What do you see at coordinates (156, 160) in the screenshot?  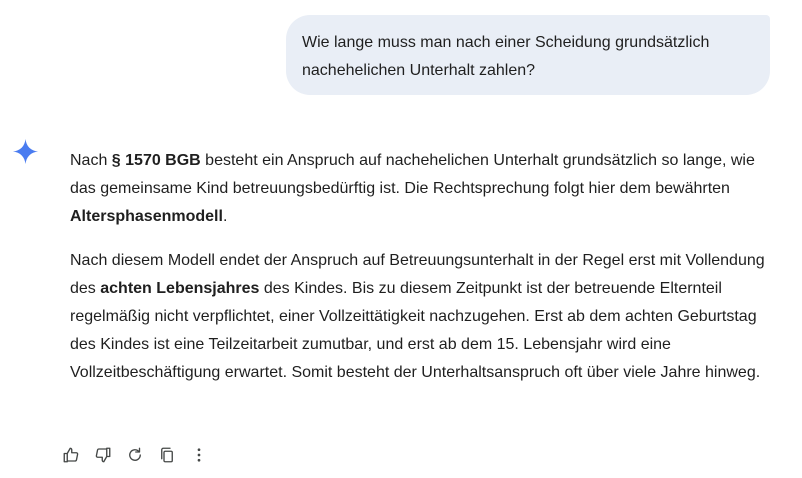 I see `p1-bold-1: § 1570 BGB` at bounding box center [156, 160].